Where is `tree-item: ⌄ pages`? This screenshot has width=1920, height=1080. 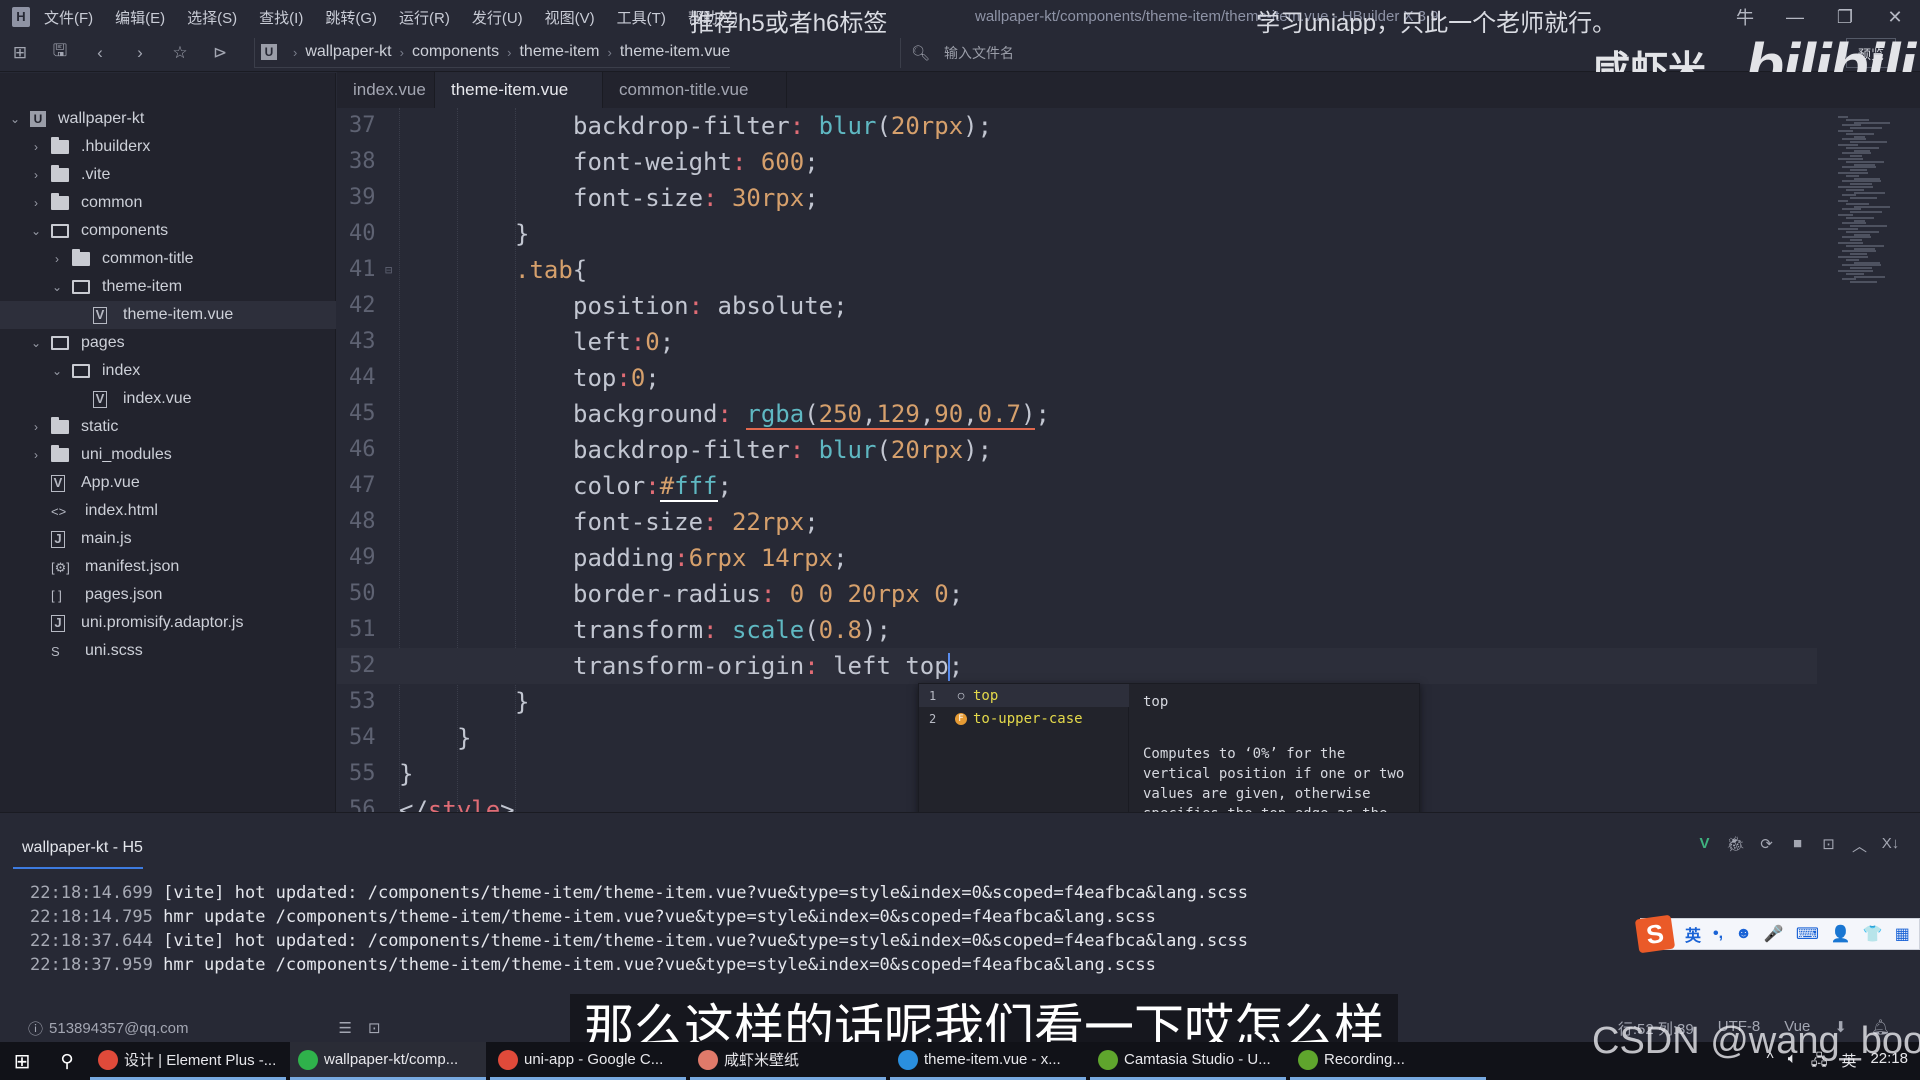
tree-item: ⌄ pages is located at coordinates (168, 343).